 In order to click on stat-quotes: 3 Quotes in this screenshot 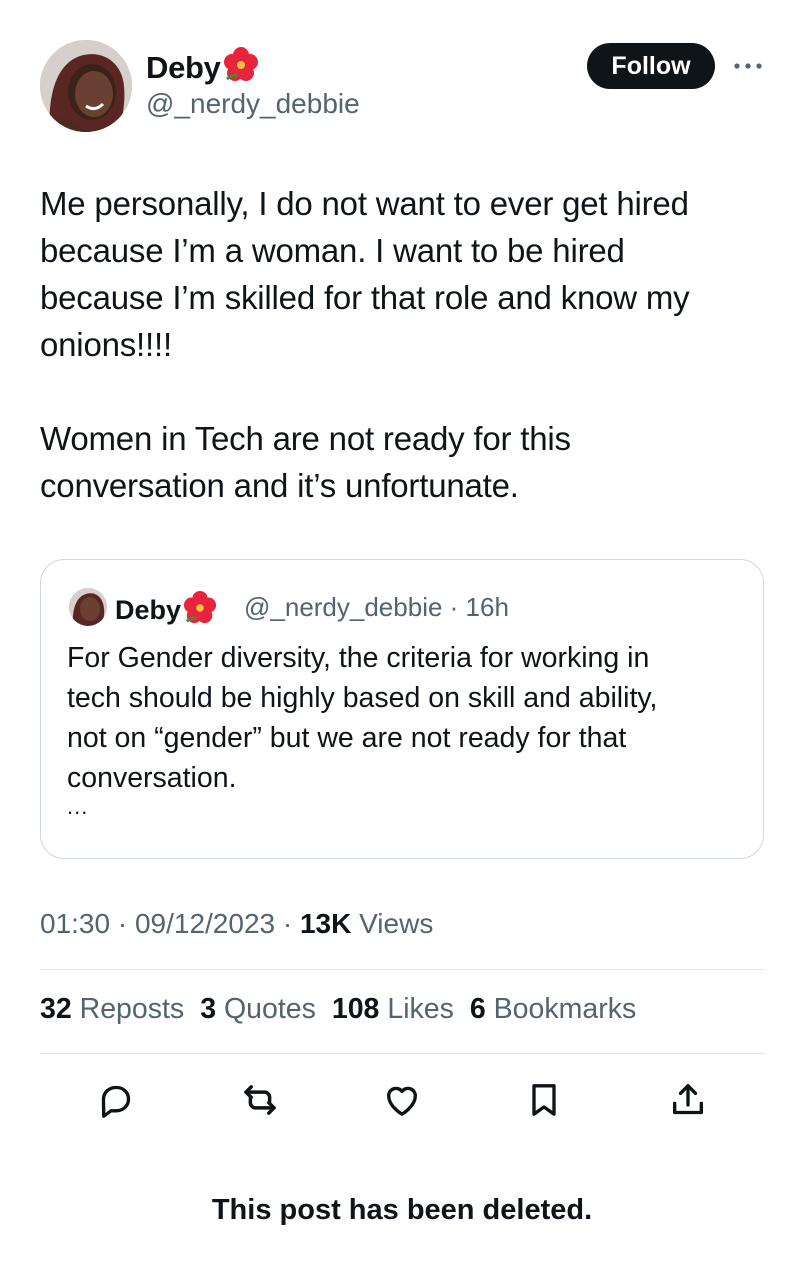, I will do `click(258, 1009)`.